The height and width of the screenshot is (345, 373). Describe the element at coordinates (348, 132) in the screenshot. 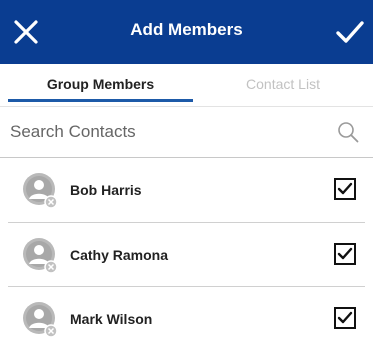

I see `search-icon` at that location.